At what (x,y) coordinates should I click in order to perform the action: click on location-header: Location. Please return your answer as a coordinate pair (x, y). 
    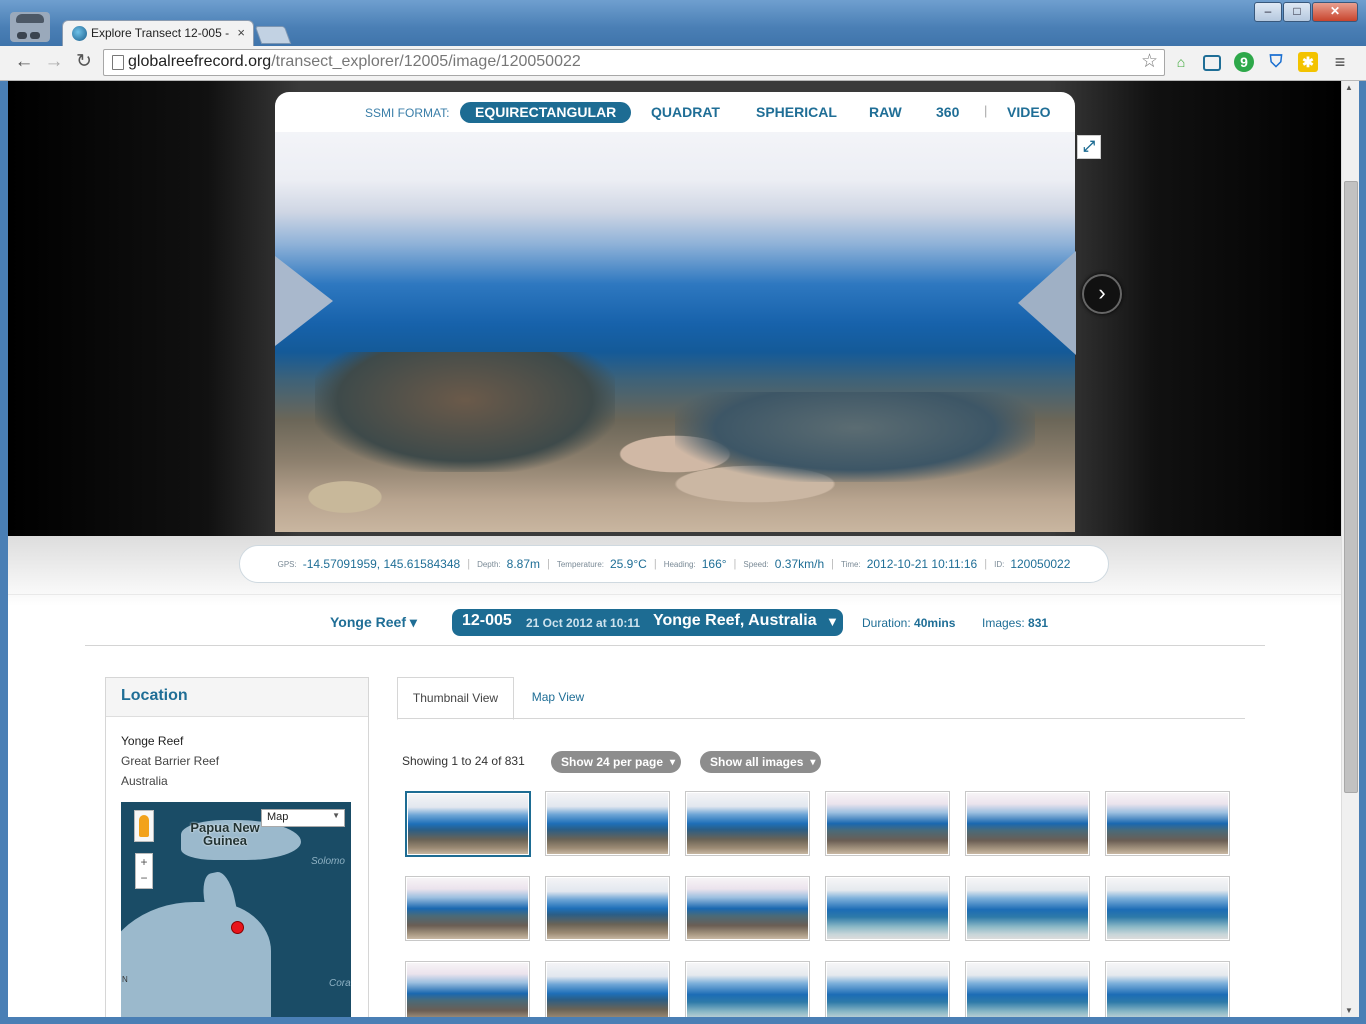
    Looking at the image, I should click on (237, 697).